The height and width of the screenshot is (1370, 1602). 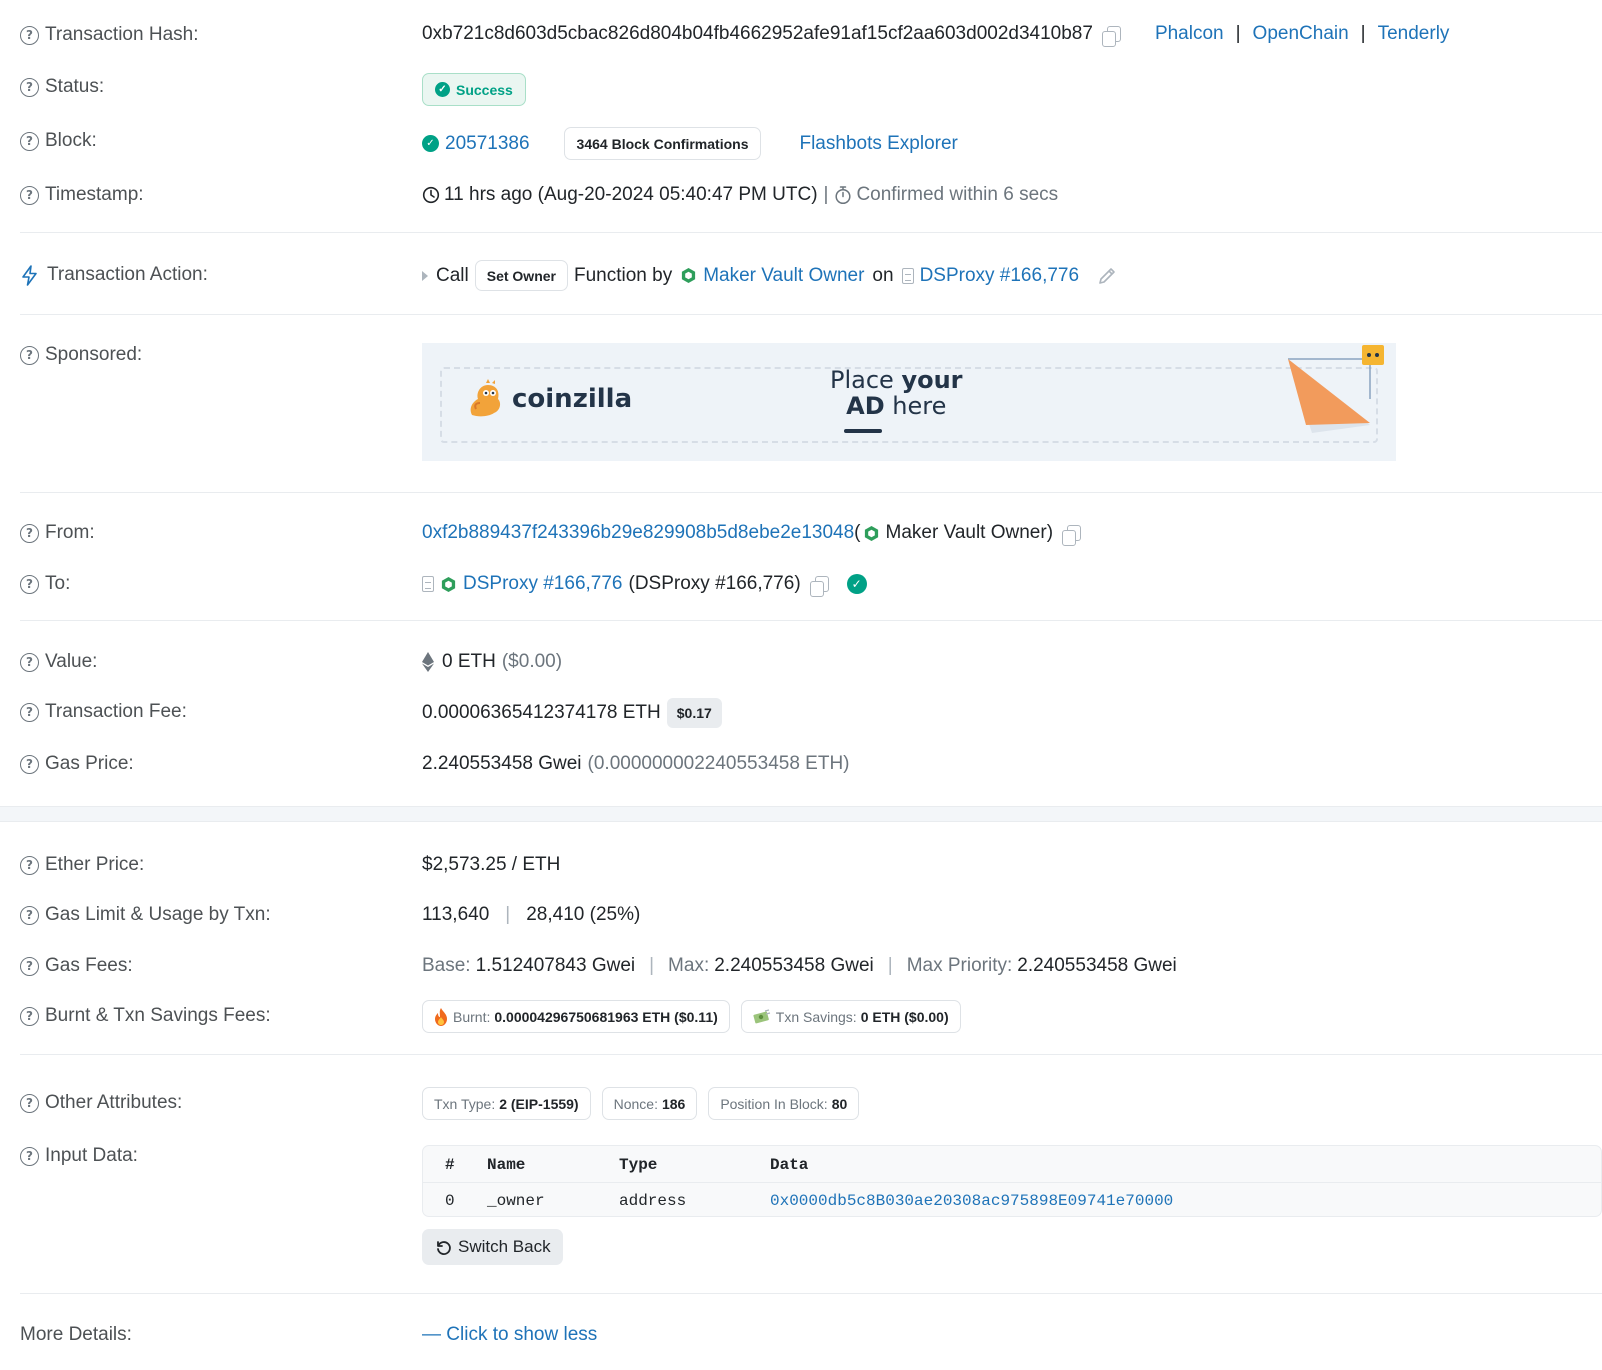 What do you see at coordinates (801, 814) in the screenshot?
I see `card-separator` at bounding box center [801, 814].